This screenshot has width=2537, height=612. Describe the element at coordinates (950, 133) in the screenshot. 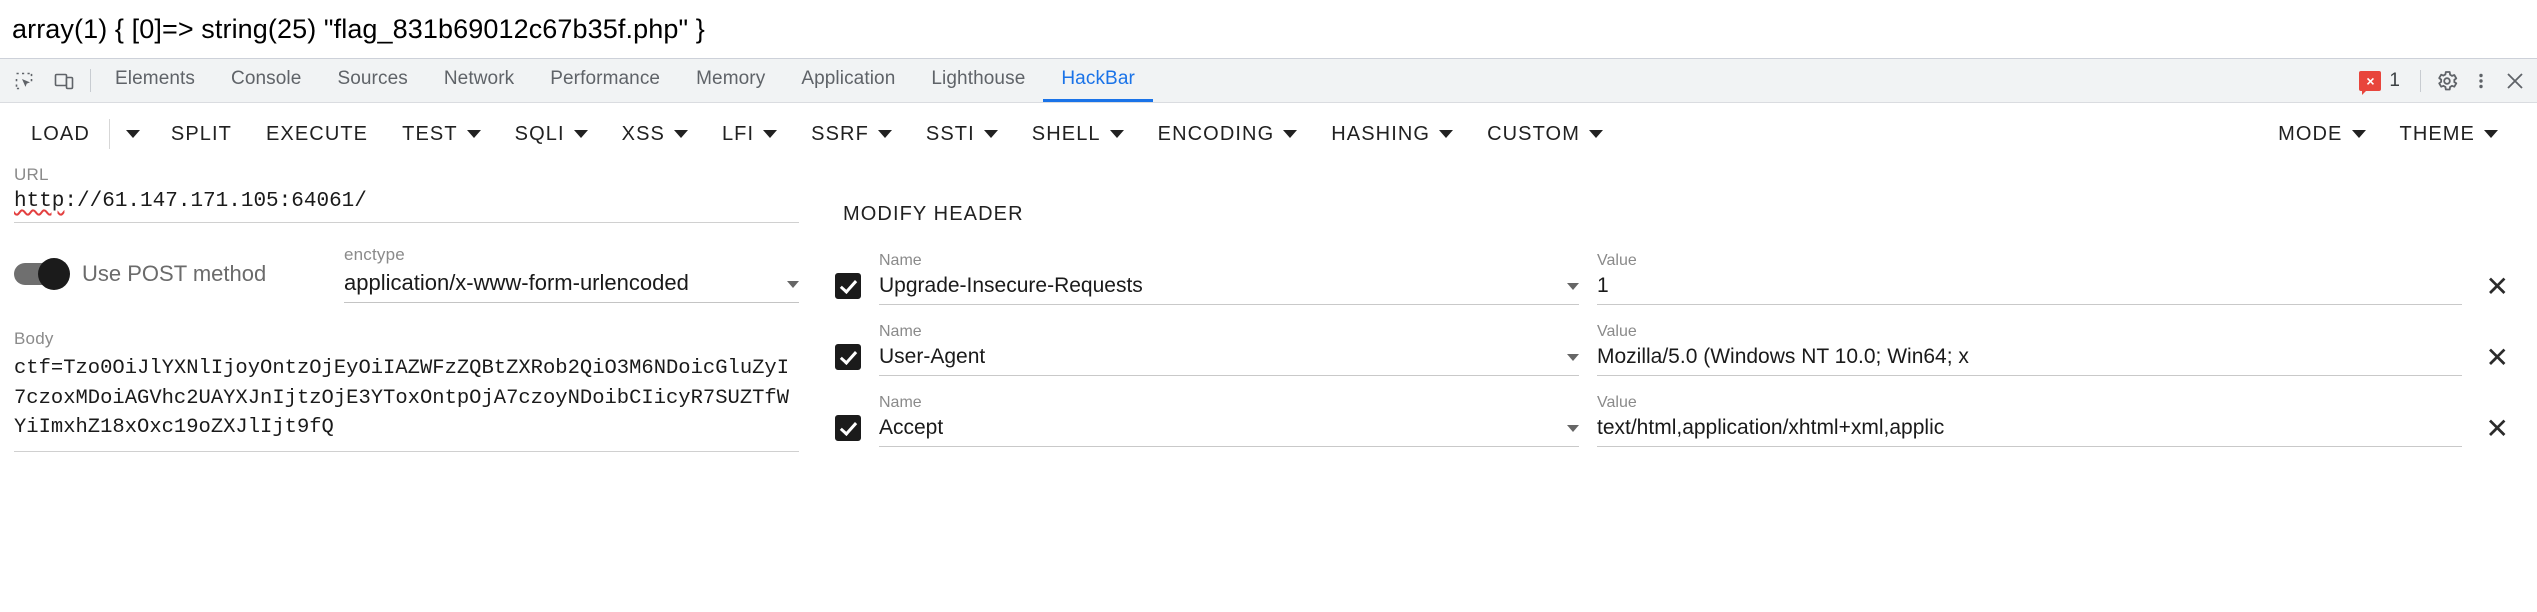

I see `ssti-label: SSTI` at that location.